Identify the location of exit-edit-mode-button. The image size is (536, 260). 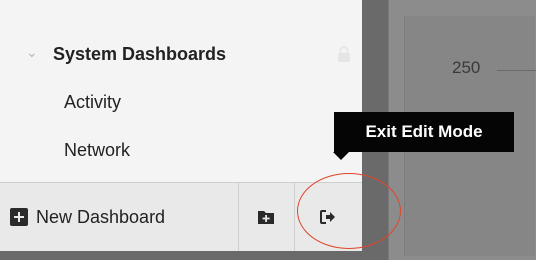
(328, 217).